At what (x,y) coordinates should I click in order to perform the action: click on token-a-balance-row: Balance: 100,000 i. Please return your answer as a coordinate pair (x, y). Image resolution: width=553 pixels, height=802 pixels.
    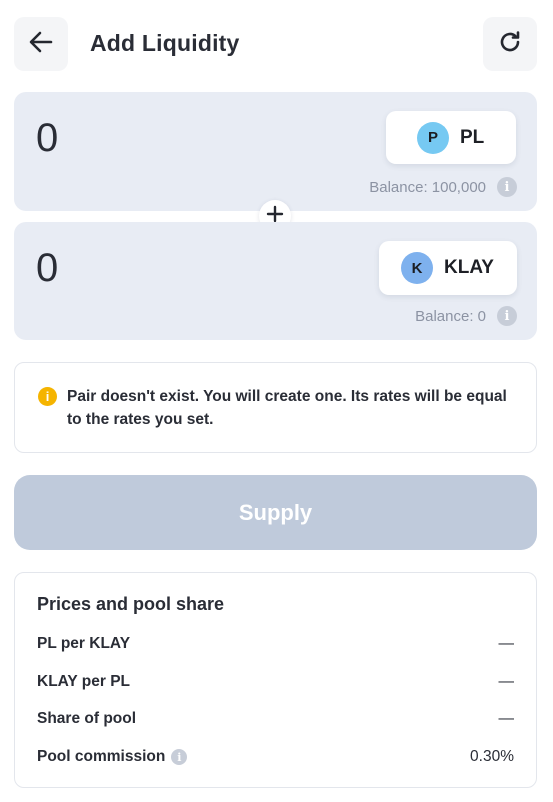
    Looking at the image, I should click on (443, 187).